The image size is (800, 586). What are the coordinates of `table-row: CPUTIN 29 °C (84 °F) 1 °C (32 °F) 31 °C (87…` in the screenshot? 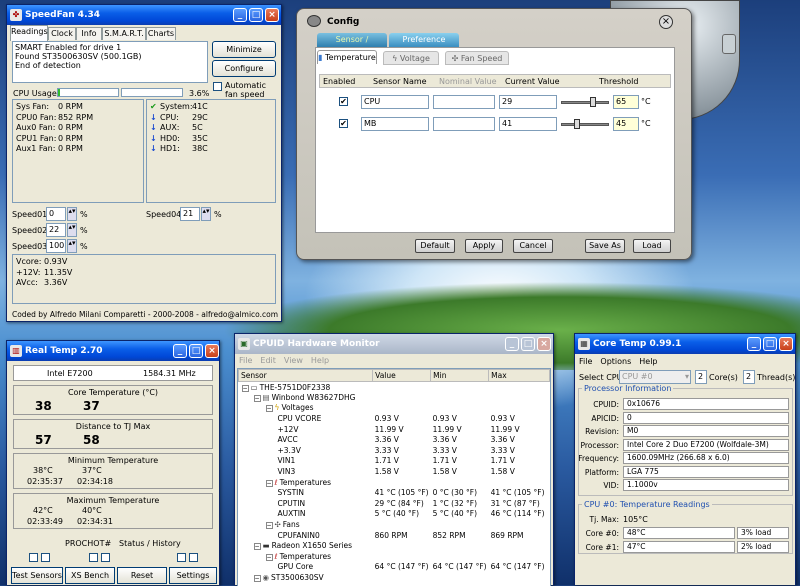 It's located at (394, 503).